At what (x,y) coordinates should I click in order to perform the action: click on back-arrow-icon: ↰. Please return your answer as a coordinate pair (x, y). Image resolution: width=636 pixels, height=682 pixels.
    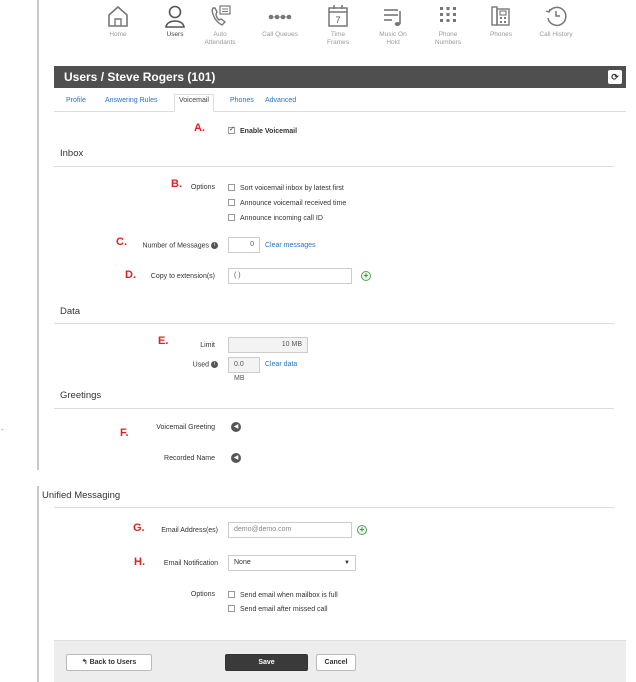
    Looking at the image, I should click on (84, 662).